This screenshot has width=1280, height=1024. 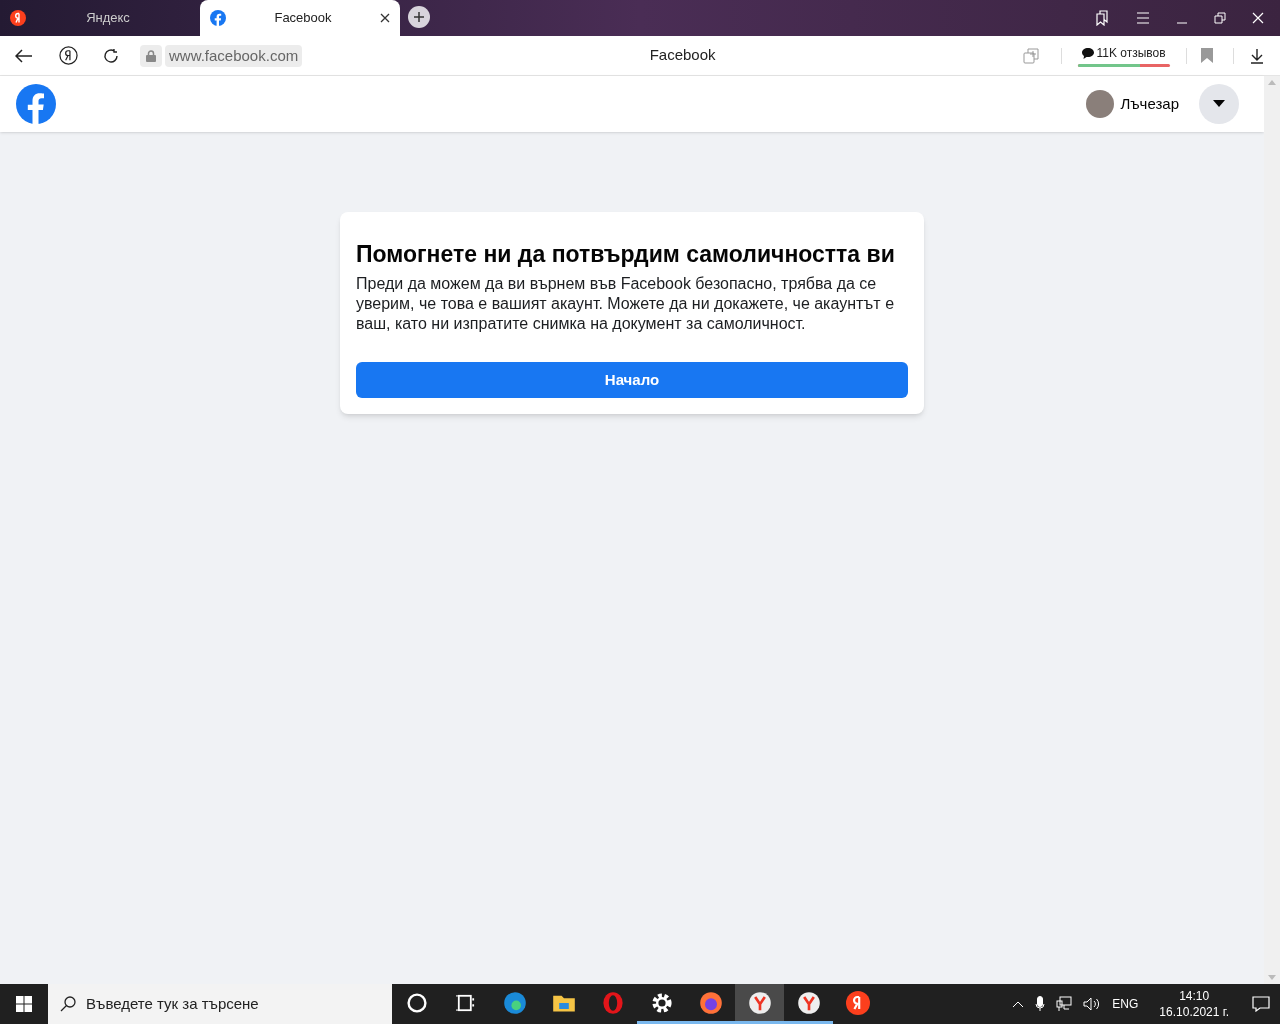 What do you see at coordinates (234, 55) in the screenshot?
I see `address-field: www.facebook.com` at bounding box center [234, 55].